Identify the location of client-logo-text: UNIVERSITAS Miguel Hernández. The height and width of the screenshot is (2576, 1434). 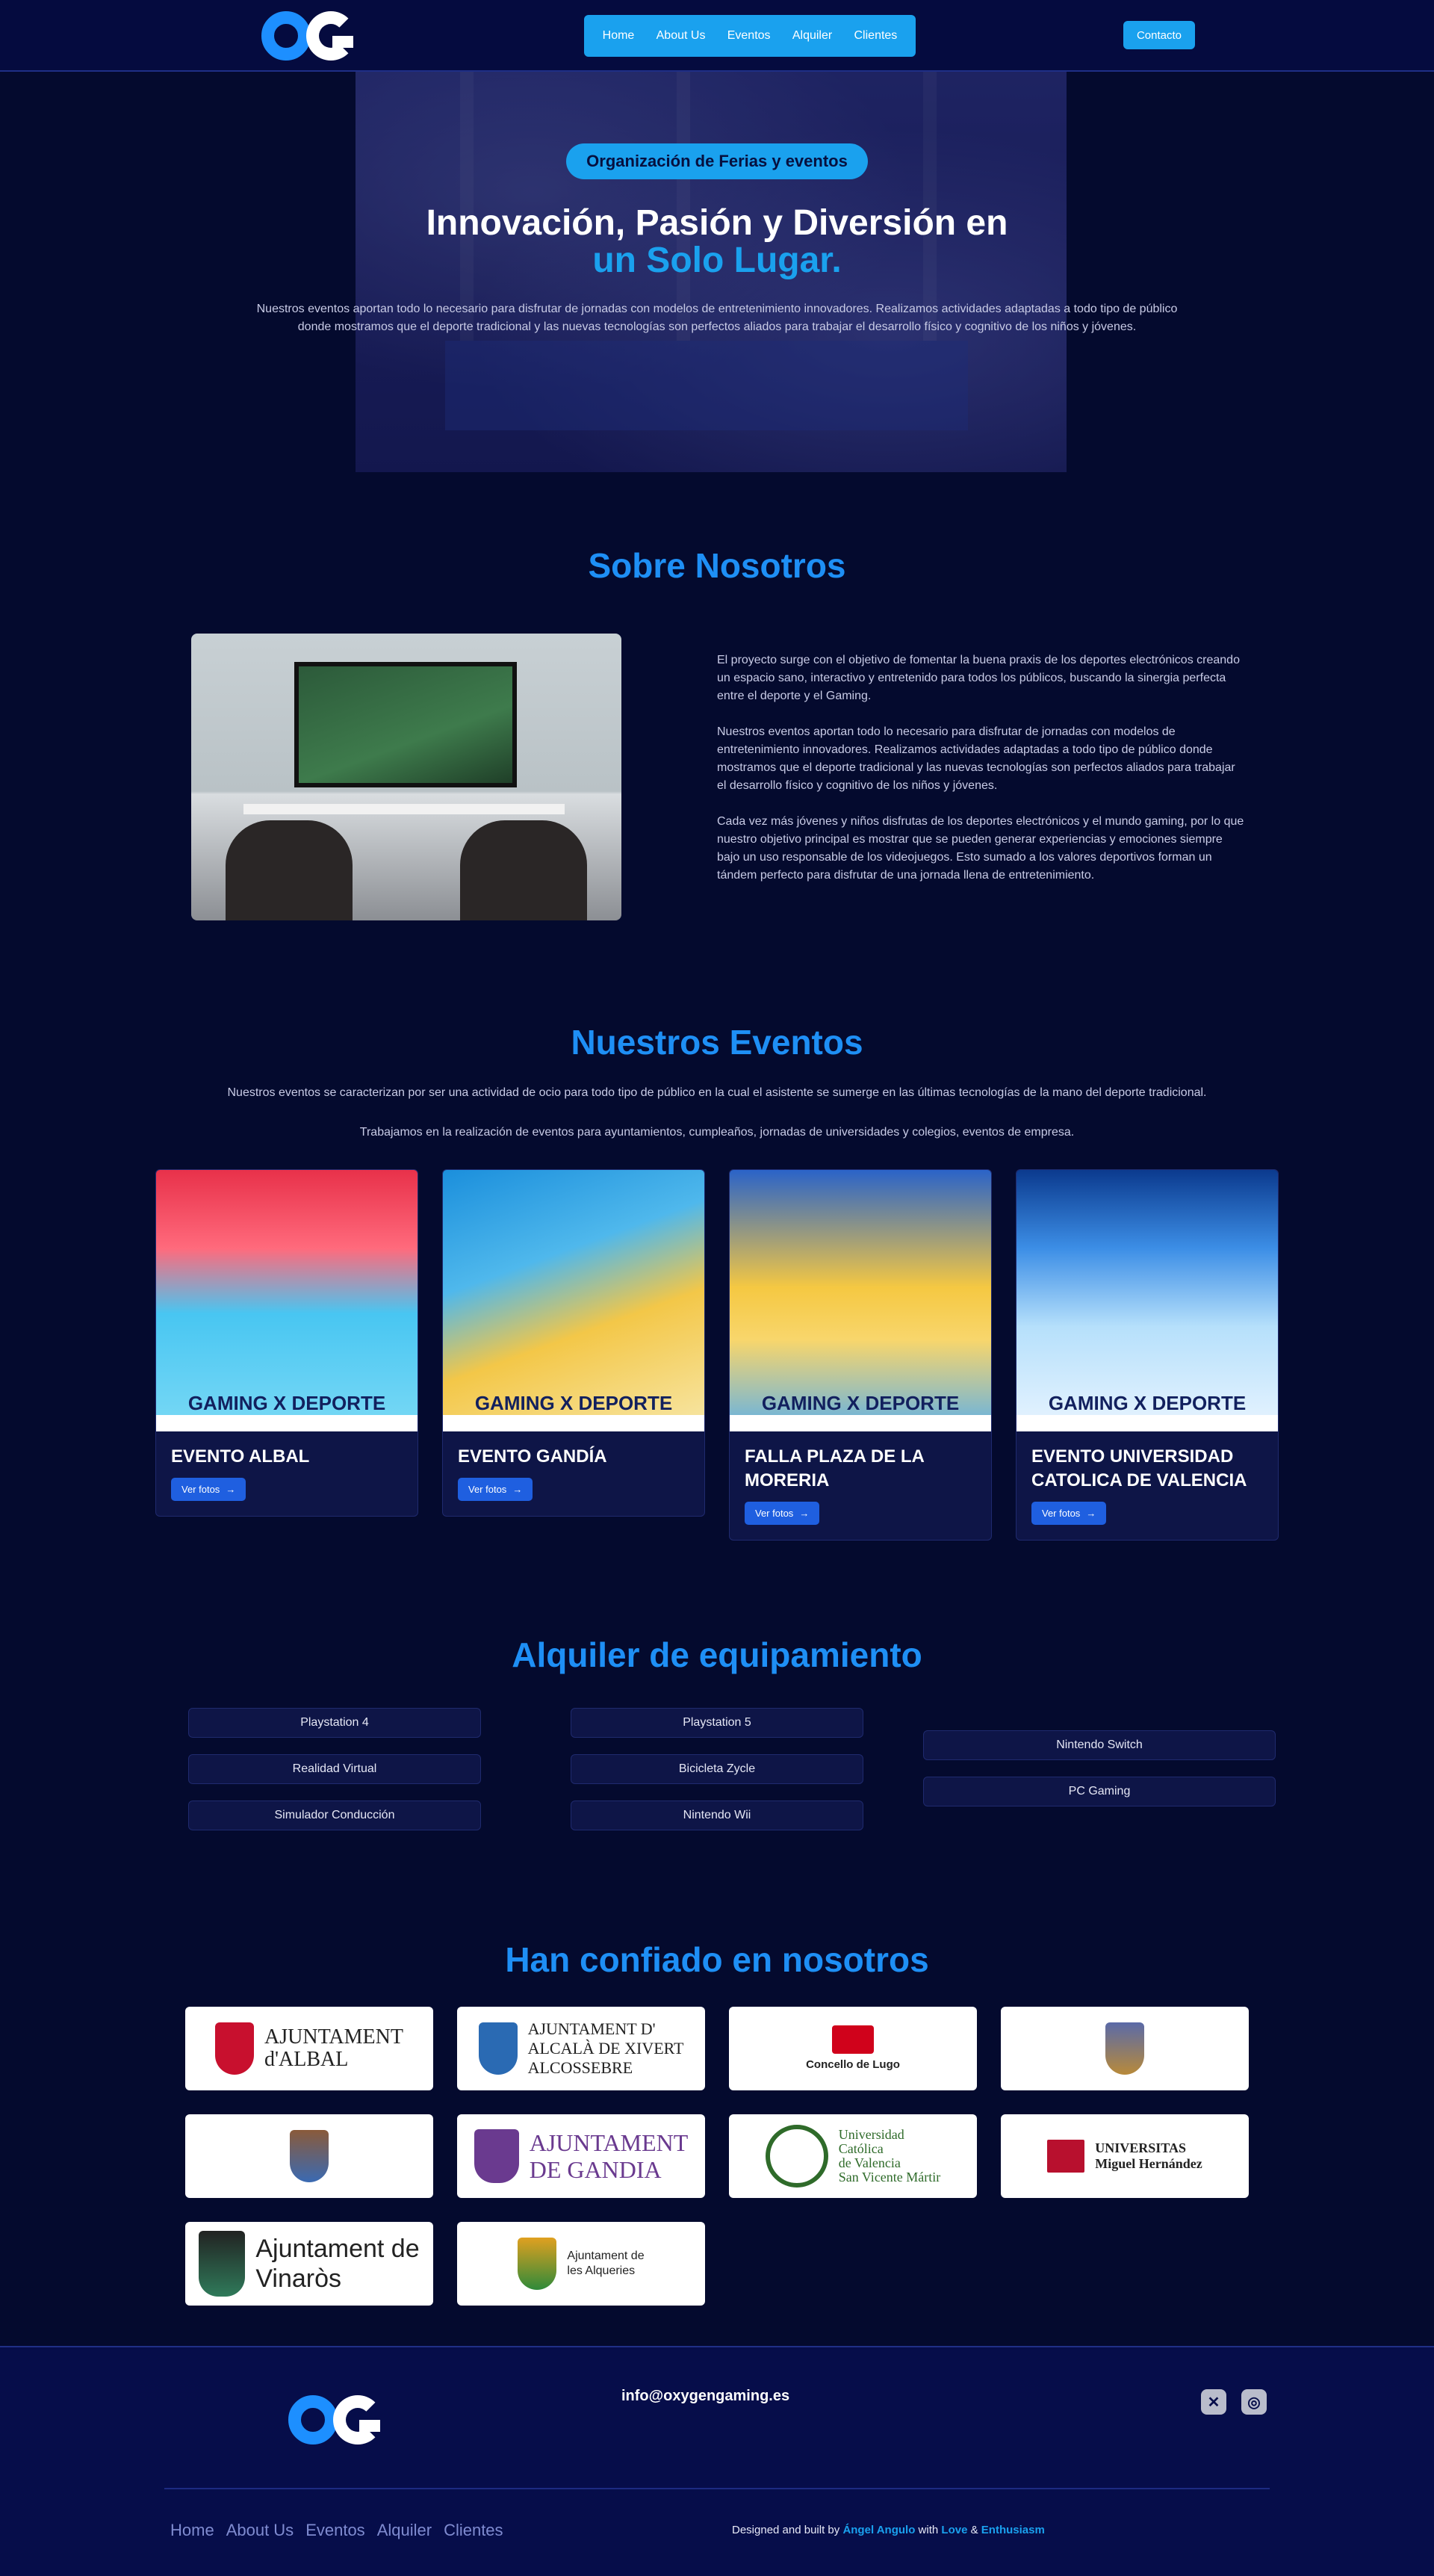
(1148, 2155).